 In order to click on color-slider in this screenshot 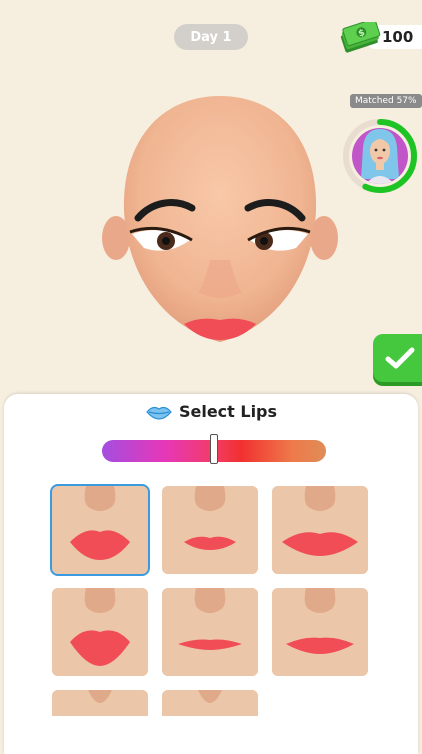, I will do `click(214, 449)`.